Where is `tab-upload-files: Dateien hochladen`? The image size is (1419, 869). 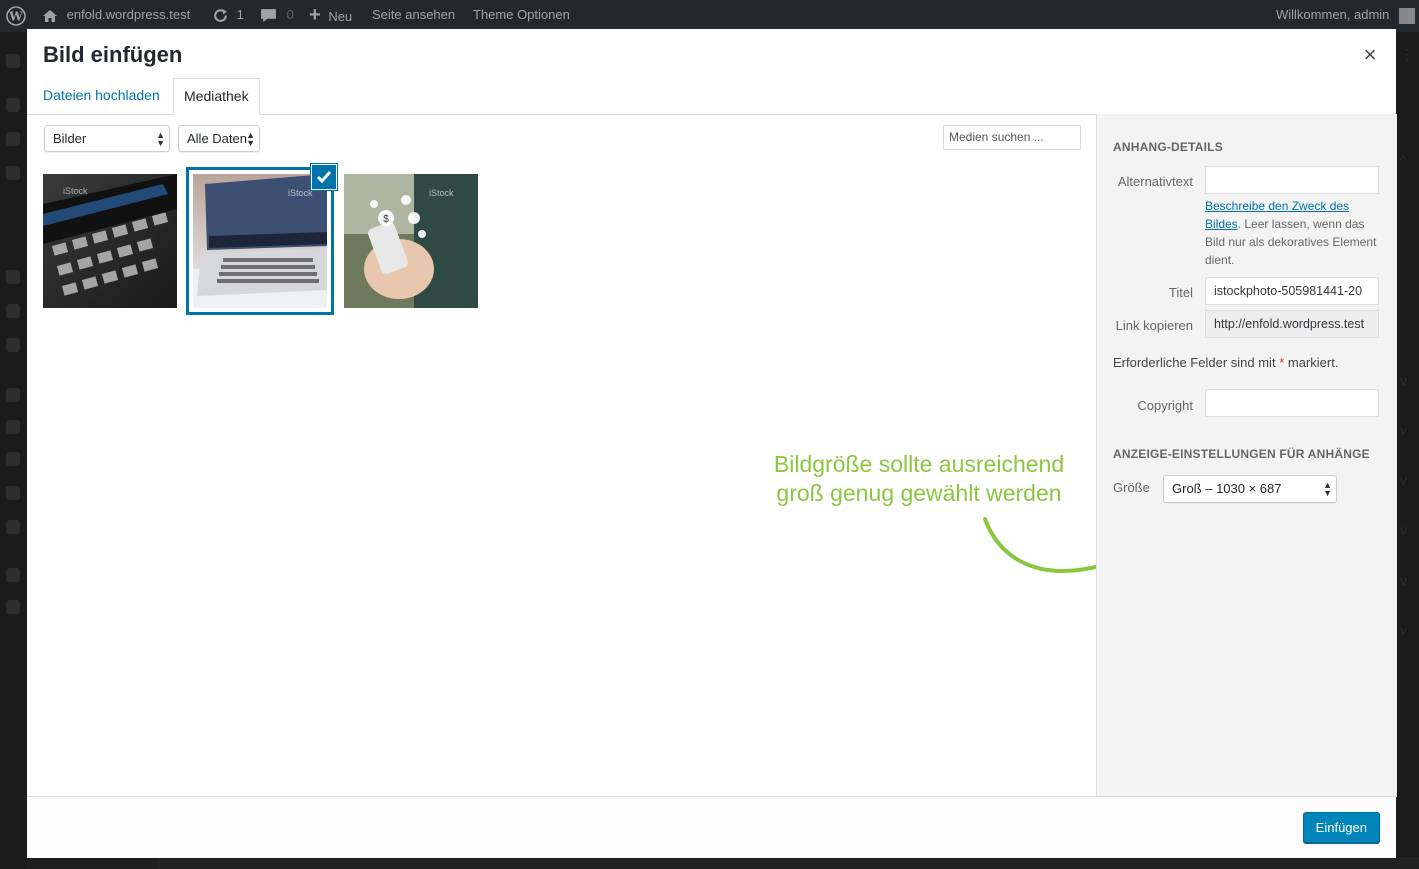
tab-upload-files: Dateien hochladen is located at coordinates (101, 96).